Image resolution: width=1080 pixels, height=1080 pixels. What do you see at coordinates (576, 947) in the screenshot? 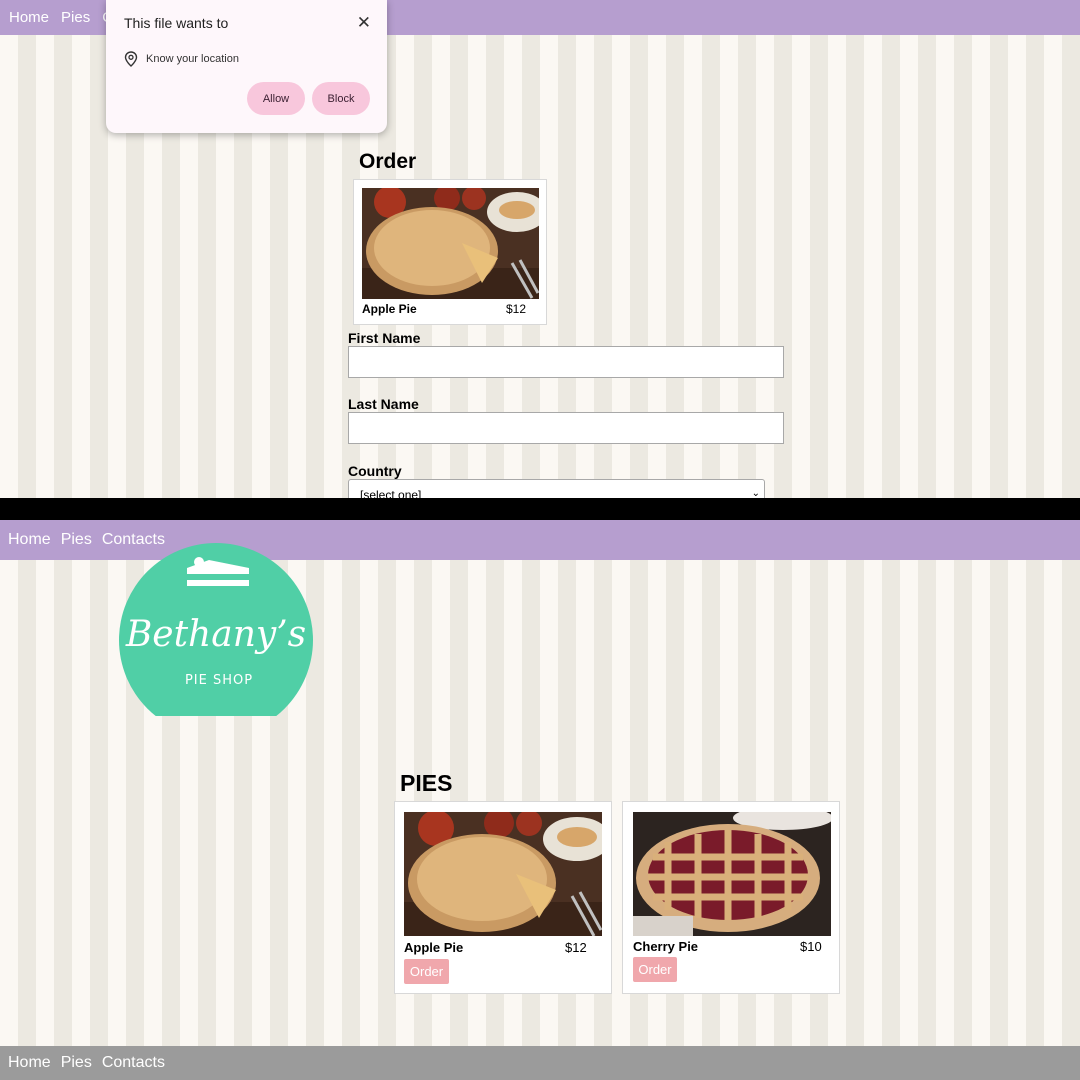
I see `pie-price: $12` at bounding box center [576, 947].